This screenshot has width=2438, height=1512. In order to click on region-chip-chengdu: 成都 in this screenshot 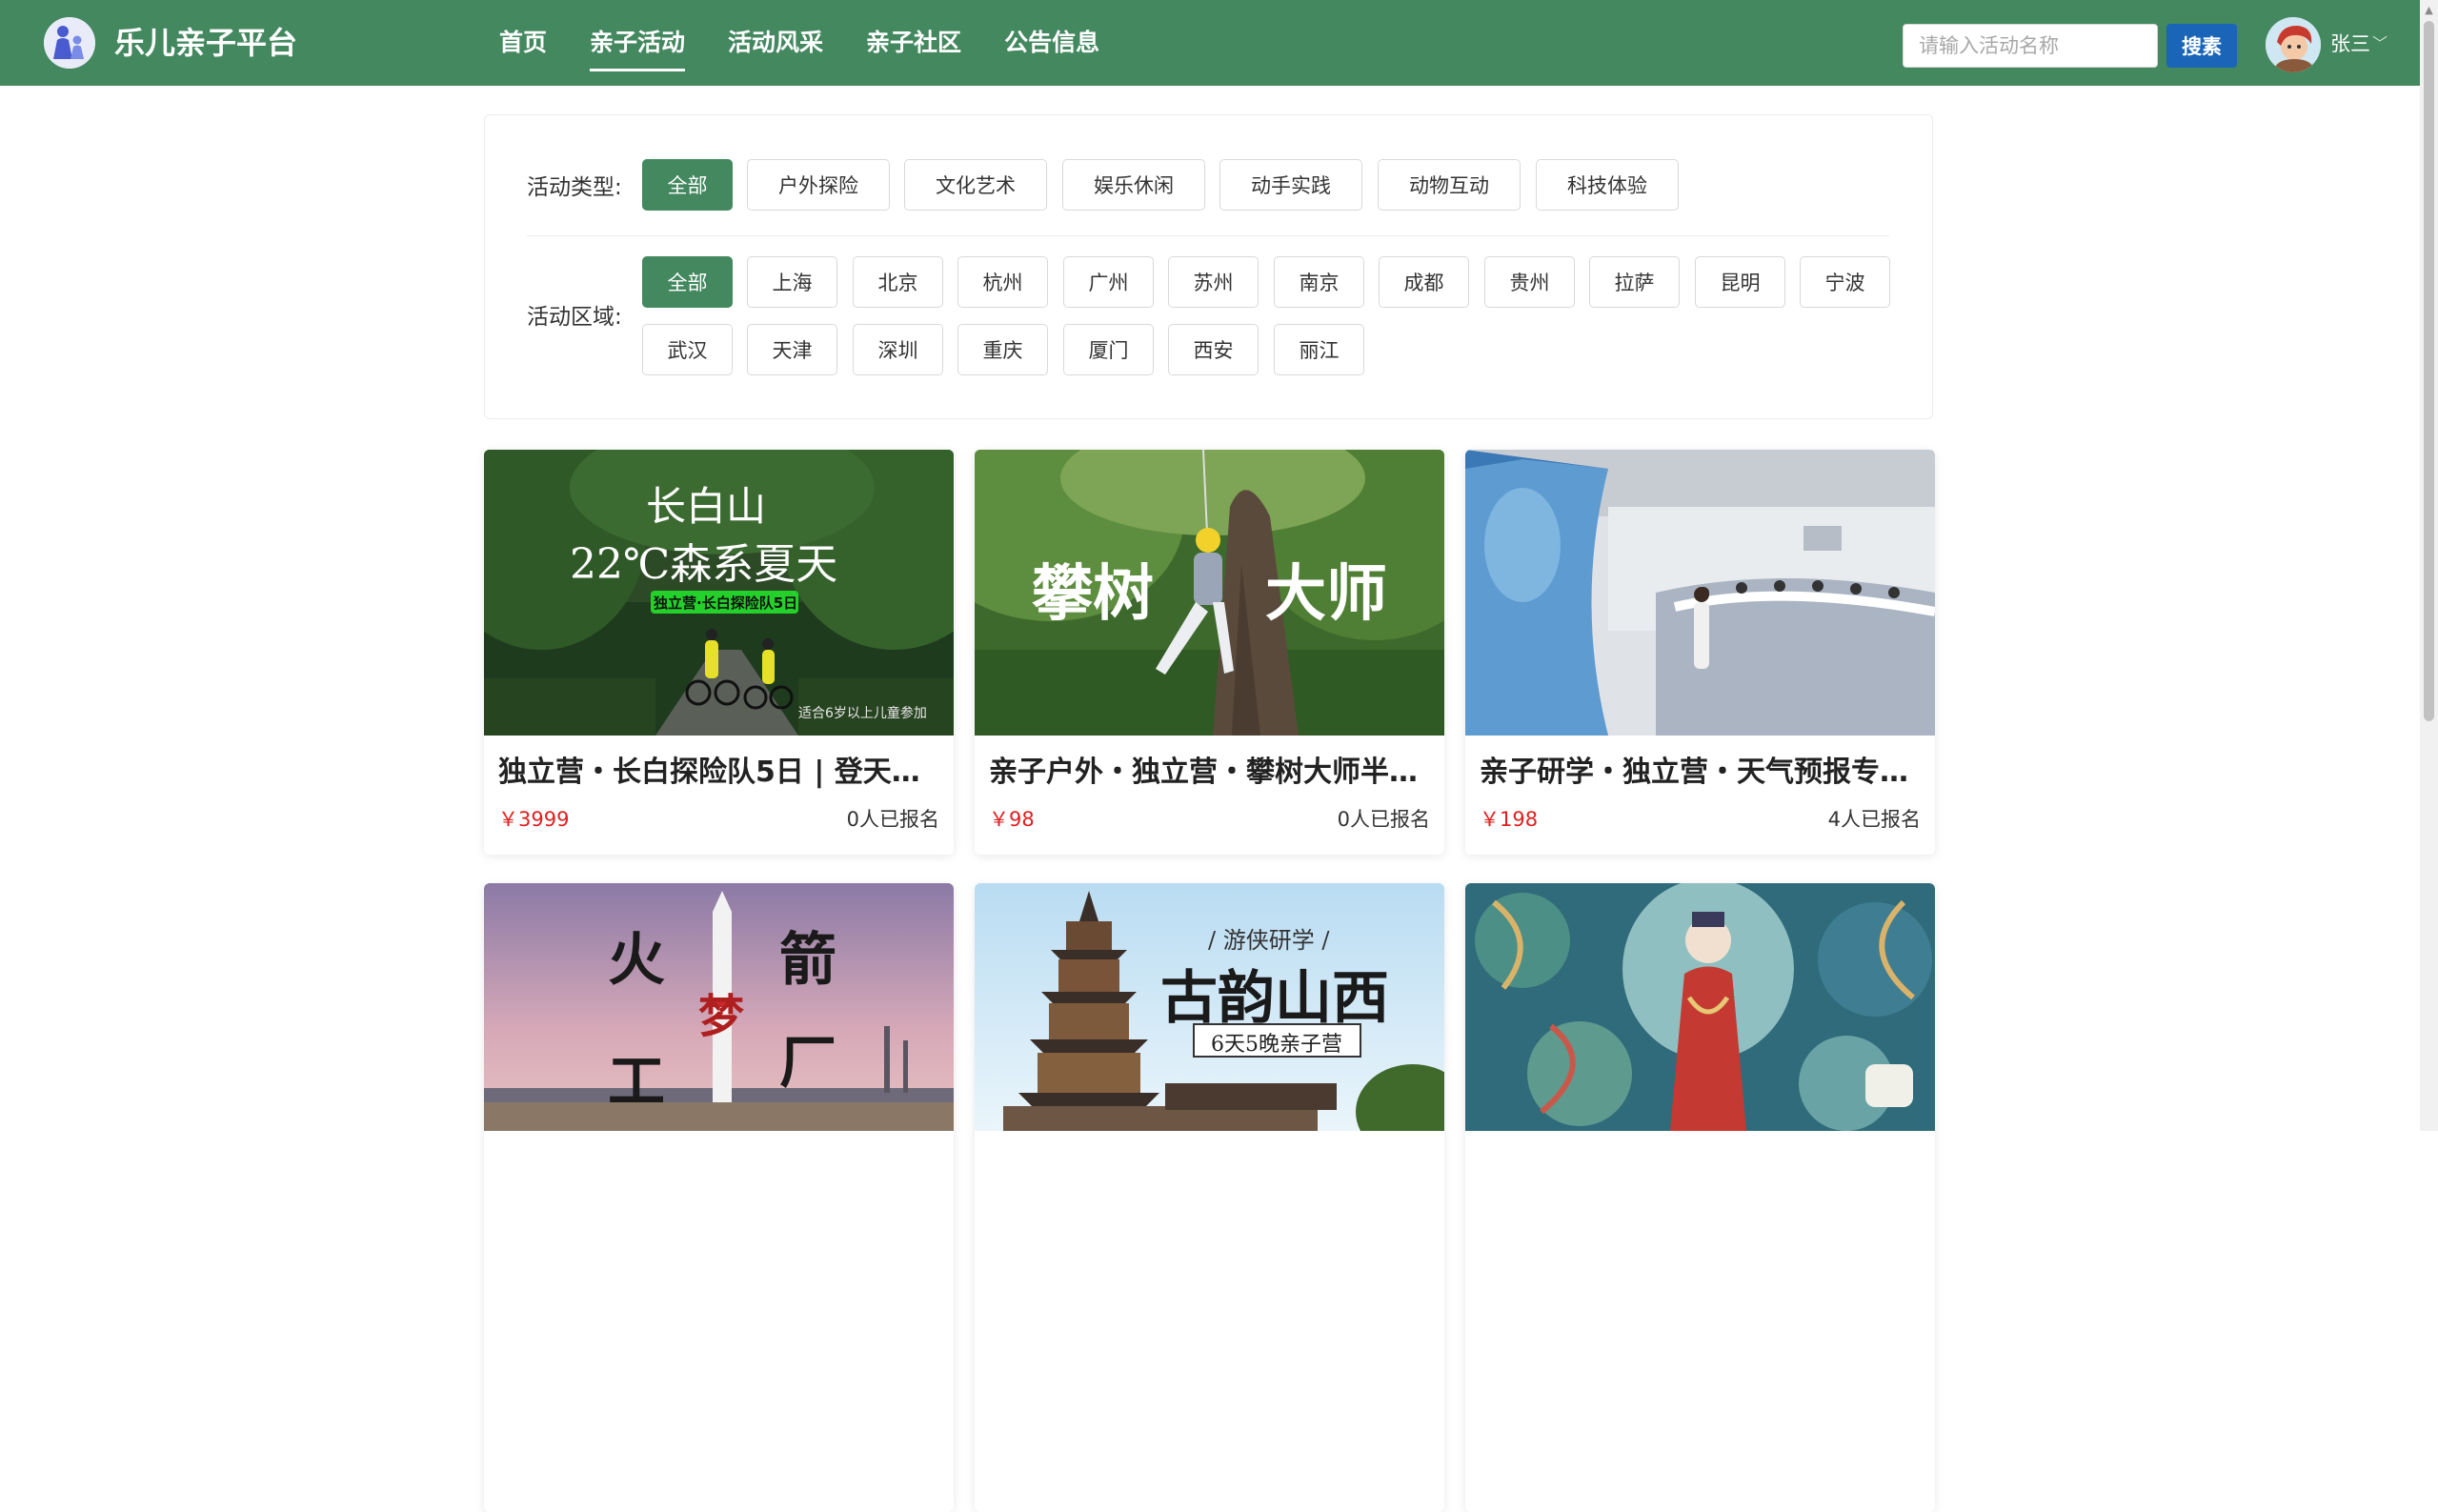, I will do `click(1424, 282)`.